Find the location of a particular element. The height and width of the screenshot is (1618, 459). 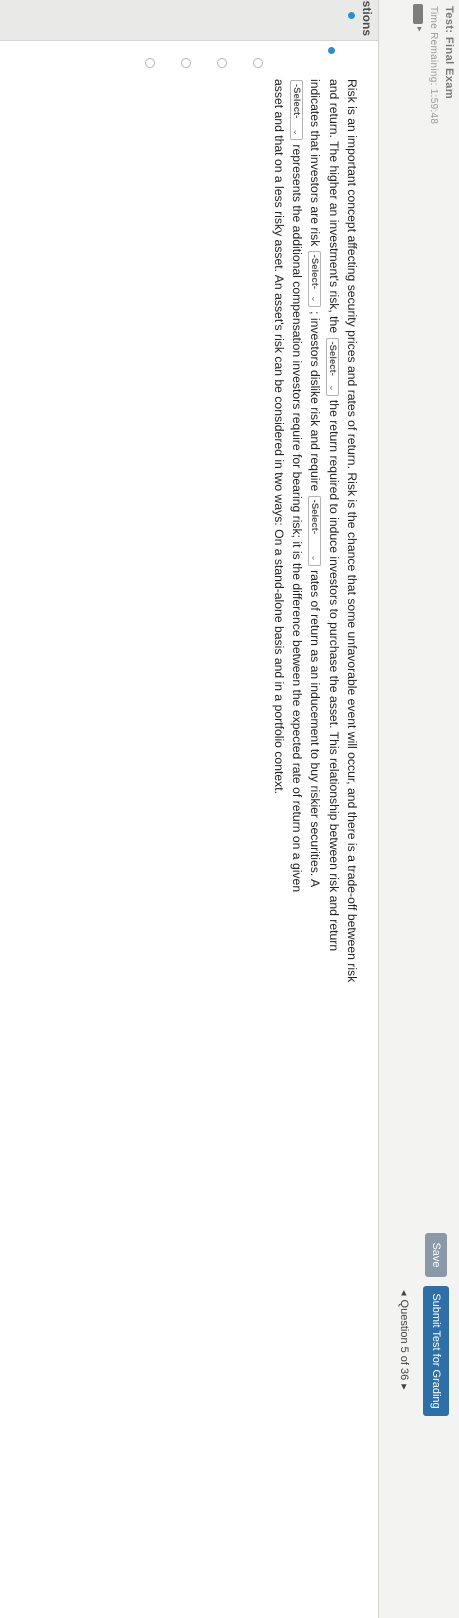

select-required-rates: -Select- ⌄ is located at coordinates (315, 530).